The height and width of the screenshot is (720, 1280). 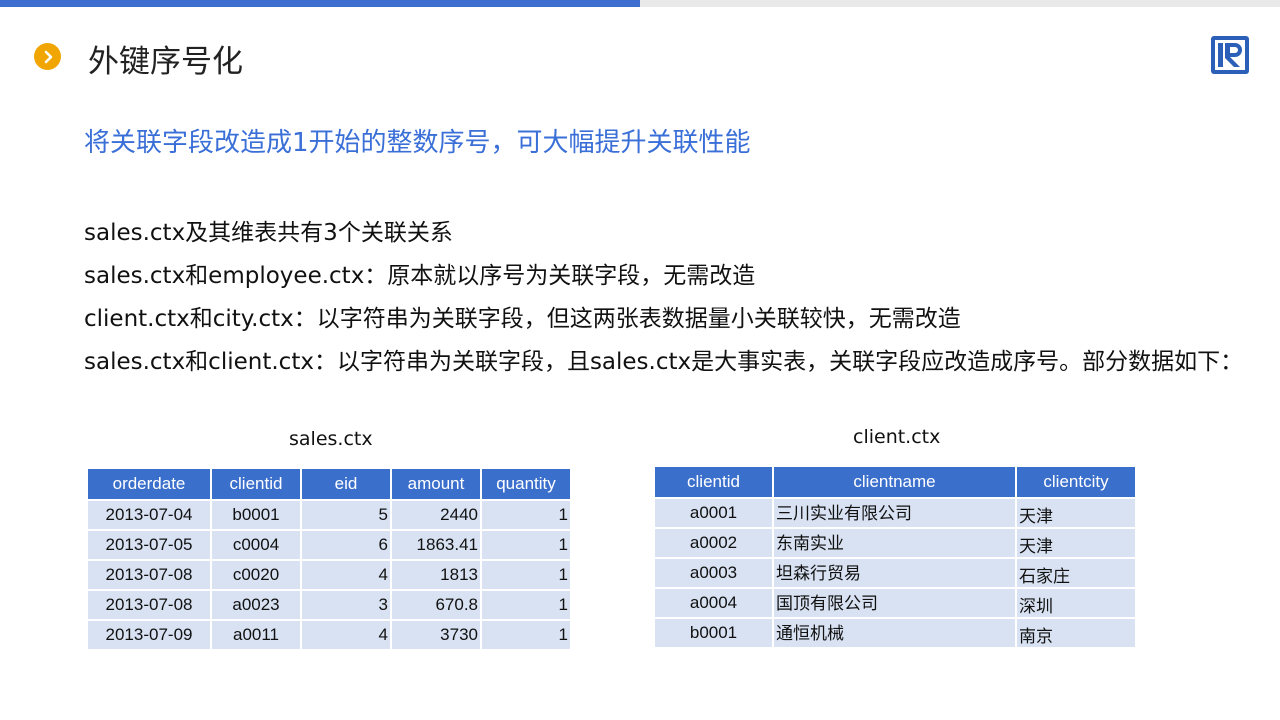 What do you see at coordinates (149, 634) in the screenshot?
I see `table-cell: 2013-07-09` at bounding box center [149, 634].